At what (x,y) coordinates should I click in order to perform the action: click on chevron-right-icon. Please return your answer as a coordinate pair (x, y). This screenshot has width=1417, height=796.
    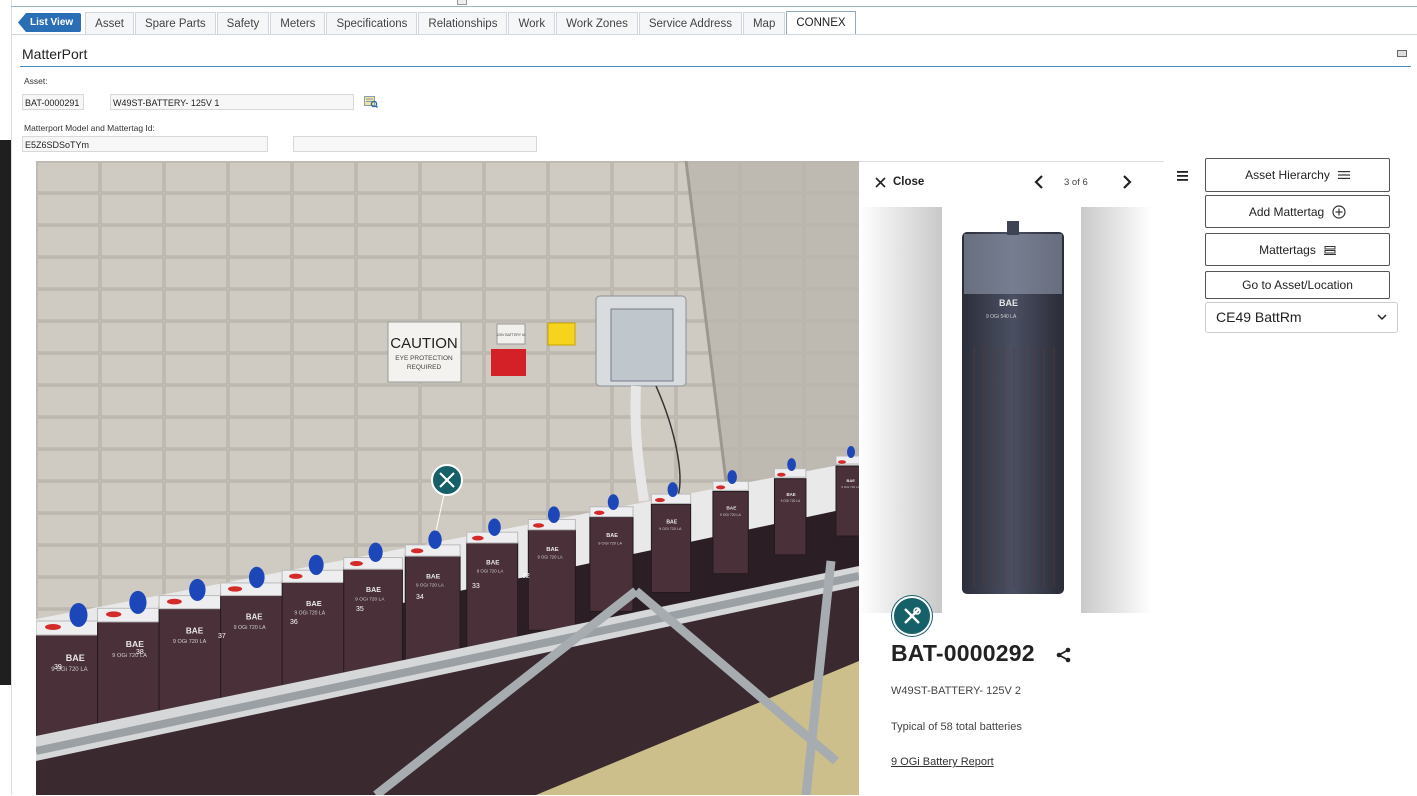
    Looking at the image, I should click on (1127, 182).